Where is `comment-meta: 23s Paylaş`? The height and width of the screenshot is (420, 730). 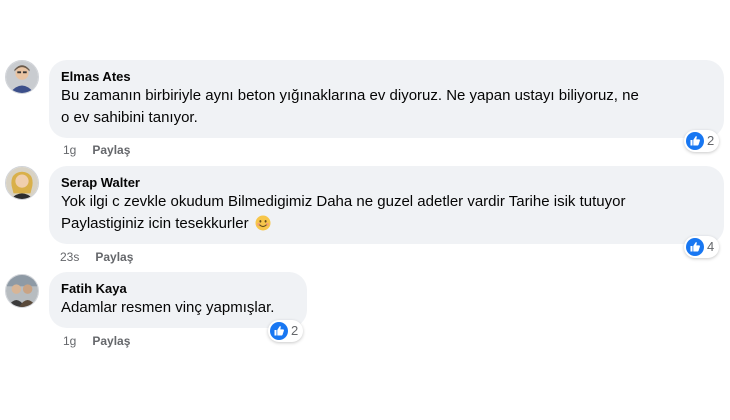
comment-meta: 23s Paylaş is located at coordinates (96, 257).